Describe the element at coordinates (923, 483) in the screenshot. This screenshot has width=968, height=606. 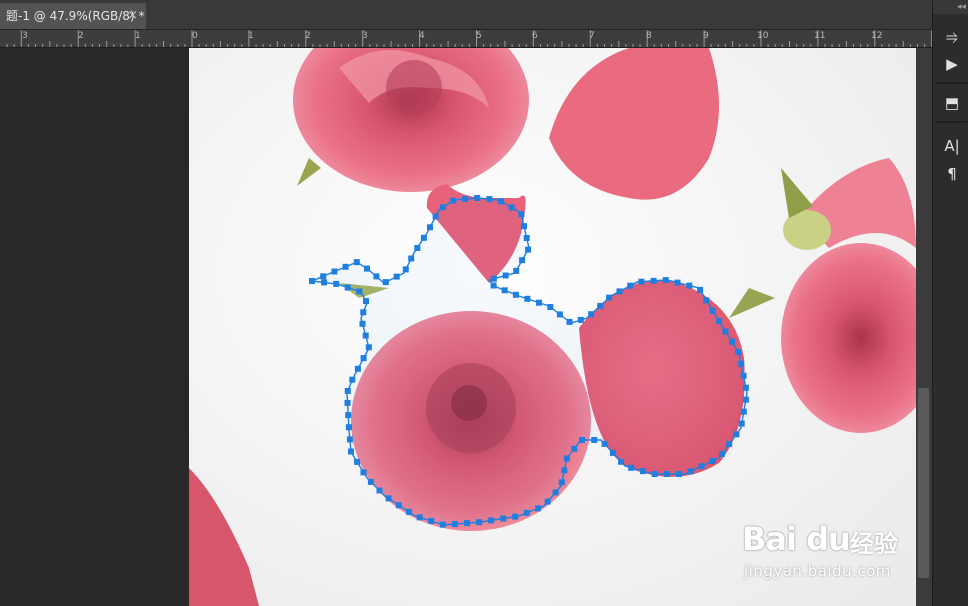
I see `scrollbar-thumb` at that location.